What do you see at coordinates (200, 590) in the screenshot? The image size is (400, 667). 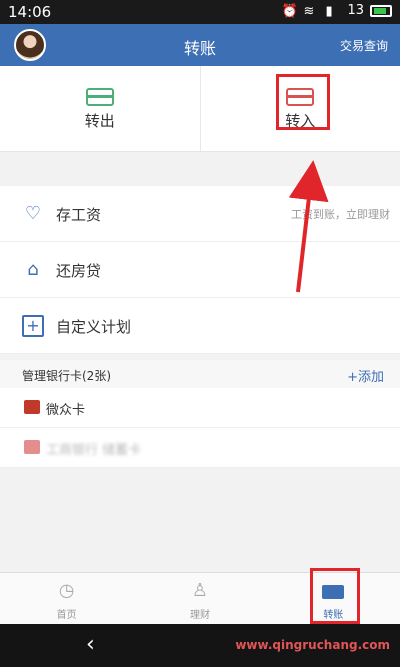 I see `money-bag-icon: ♙` at bounding box center [200, 590].